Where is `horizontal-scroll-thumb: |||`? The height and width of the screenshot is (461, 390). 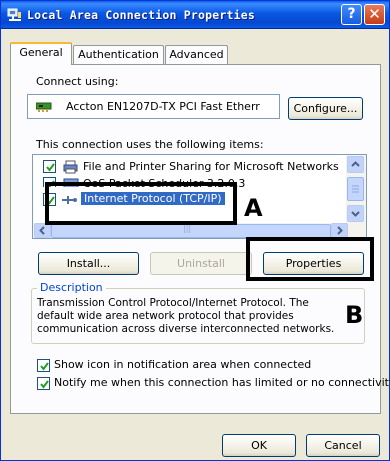 horizontal-scroll-thumb: ||| is located at coordinates (191, 231).